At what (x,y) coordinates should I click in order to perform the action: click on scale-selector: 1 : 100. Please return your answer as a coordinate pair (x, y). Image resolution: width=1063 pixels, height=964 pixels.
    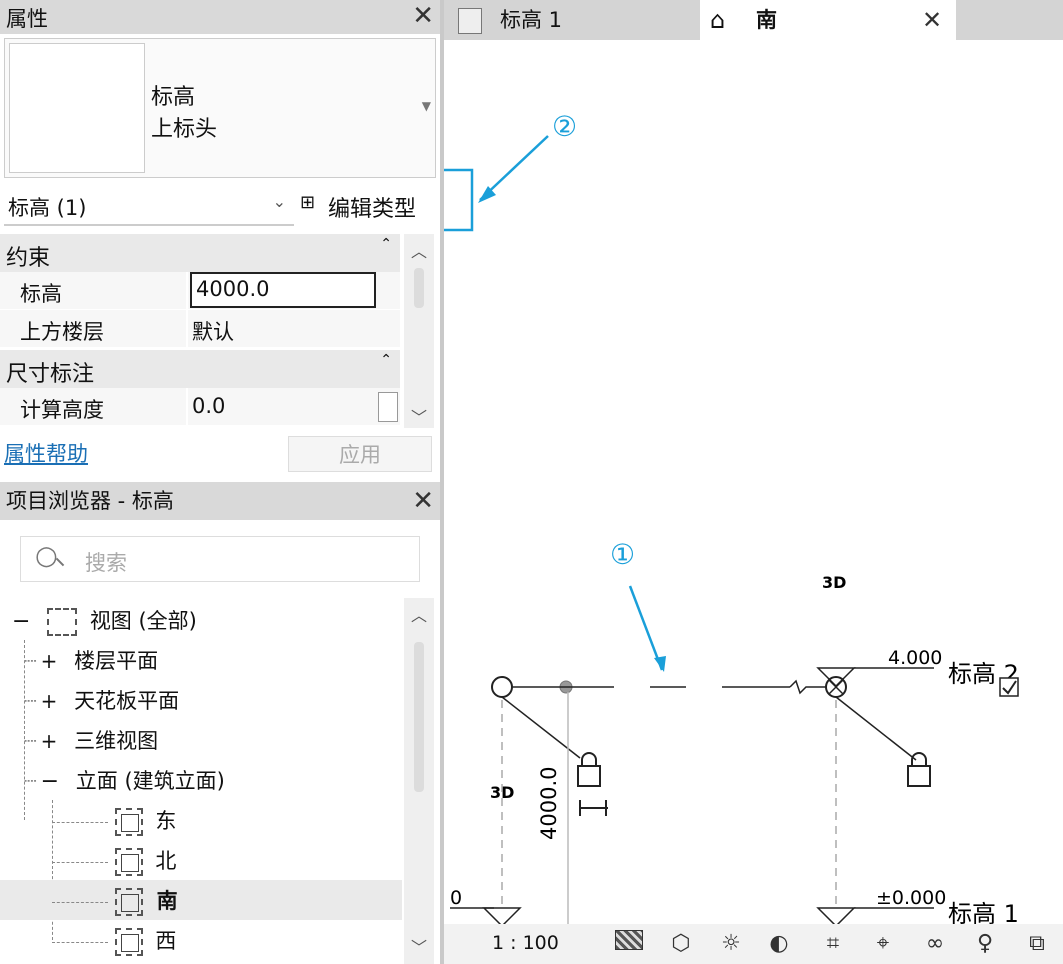
    Looking at the image, I should click on (525, 943).